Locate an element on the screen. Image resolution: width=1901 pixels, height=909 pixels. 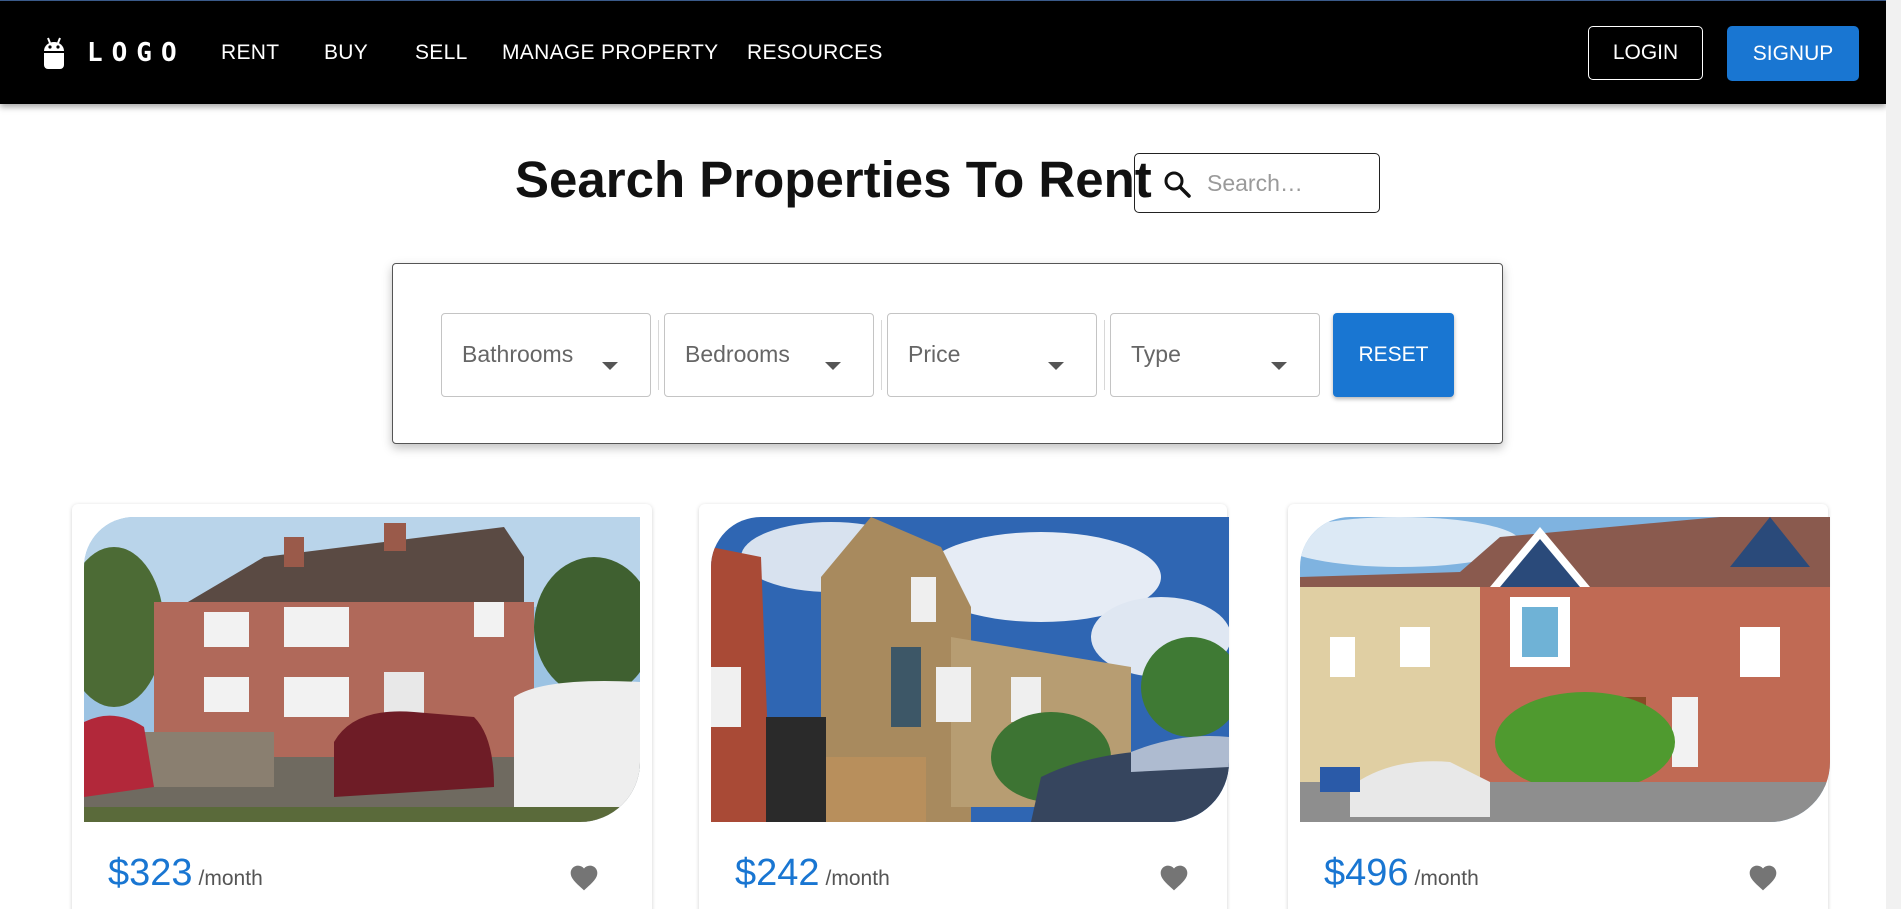
search-box is located at coordinates (1257, 183).